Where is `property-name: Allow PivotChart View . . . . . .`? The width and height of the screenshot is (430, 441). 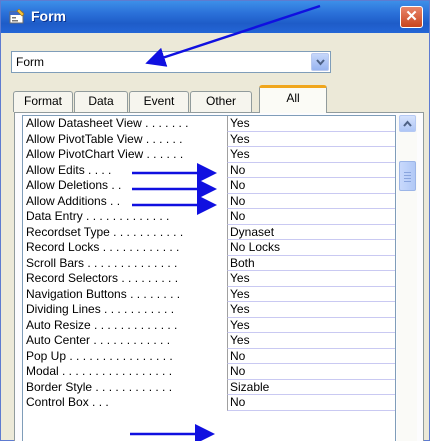 property-name: Allow PivotChart View . . . . . . is located at coordinates (105, 154).